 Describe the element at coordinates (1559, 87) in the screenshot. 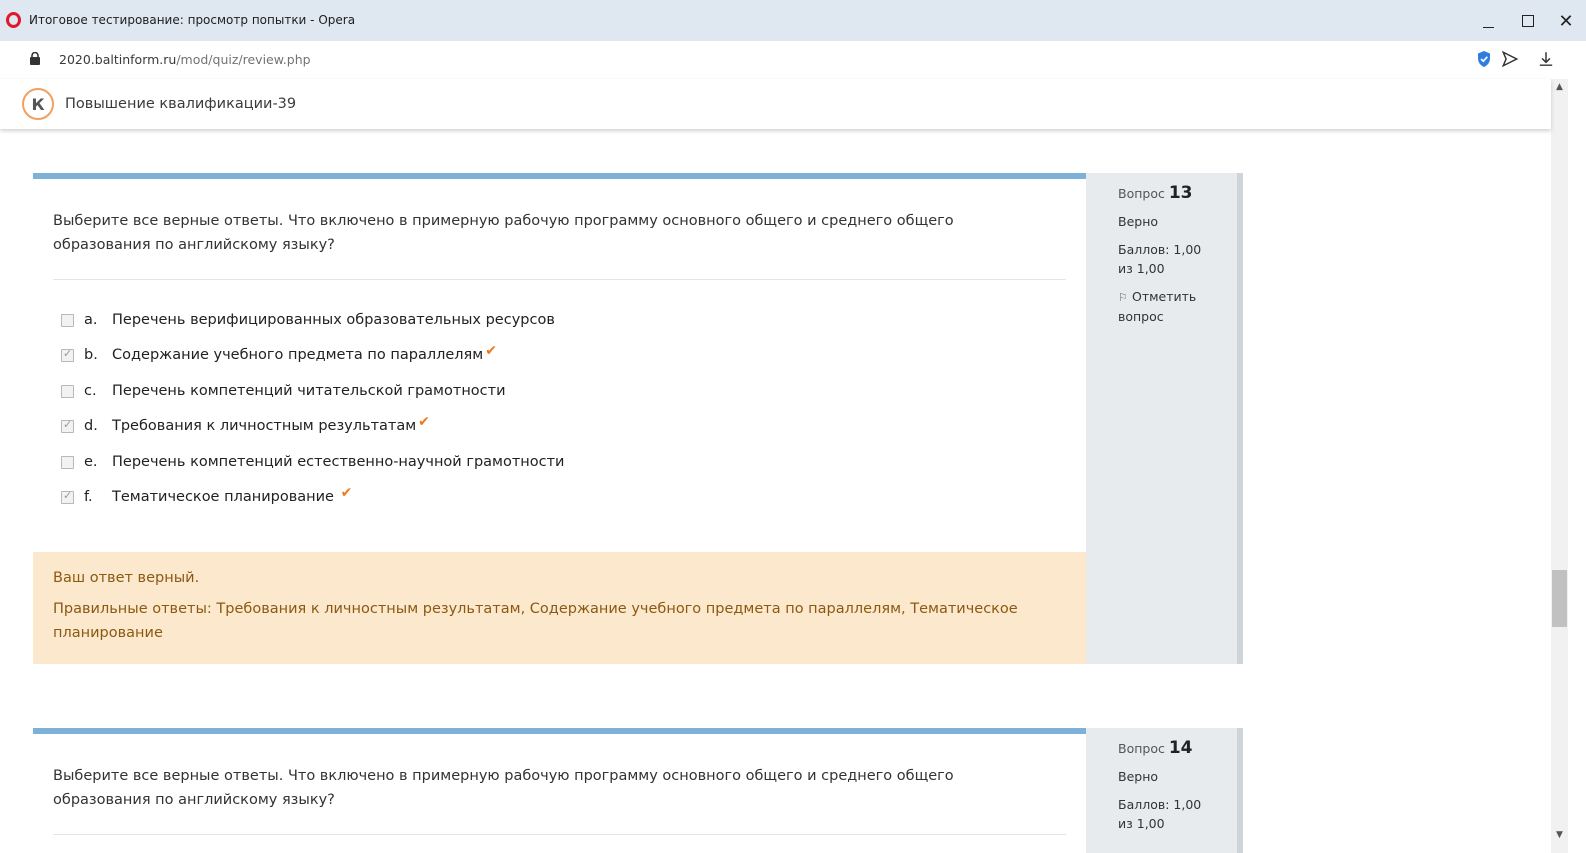

I see `scroll-up-arrow-icon: ▲` at that location.